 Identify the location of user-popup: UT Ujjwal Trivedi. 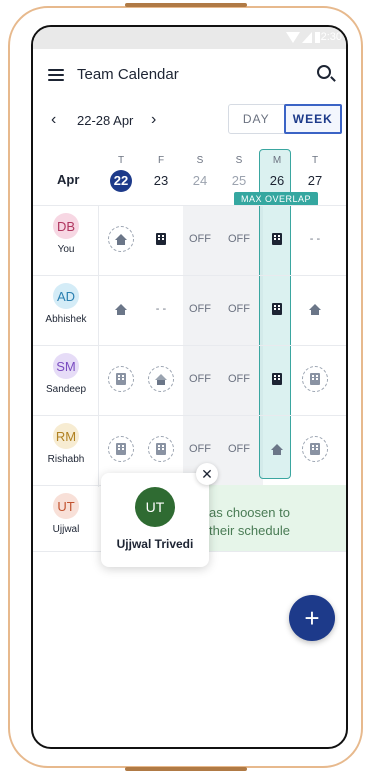
(155, 520).